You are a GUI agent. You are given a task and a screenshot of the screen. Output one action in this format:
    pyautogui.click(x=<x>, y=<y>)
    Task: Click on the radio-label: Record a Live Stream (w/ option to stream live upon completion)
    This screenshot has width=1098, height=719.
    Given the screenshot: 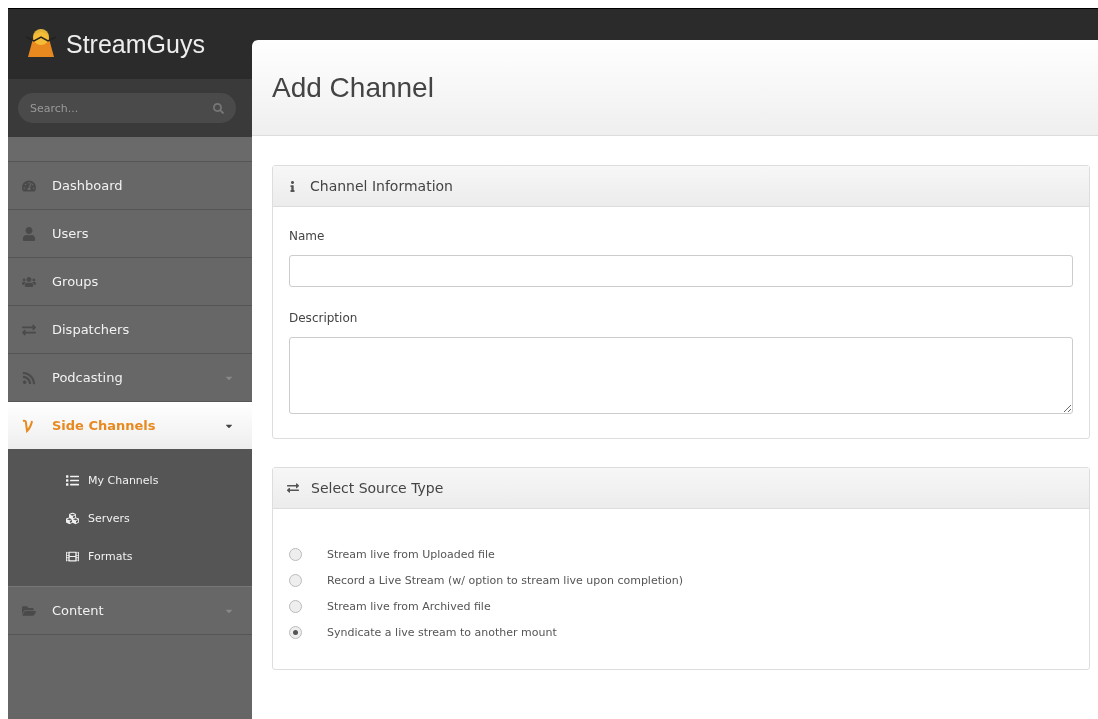 What is the action you would take?
    pyautogui.click(x=505, y=580)
    